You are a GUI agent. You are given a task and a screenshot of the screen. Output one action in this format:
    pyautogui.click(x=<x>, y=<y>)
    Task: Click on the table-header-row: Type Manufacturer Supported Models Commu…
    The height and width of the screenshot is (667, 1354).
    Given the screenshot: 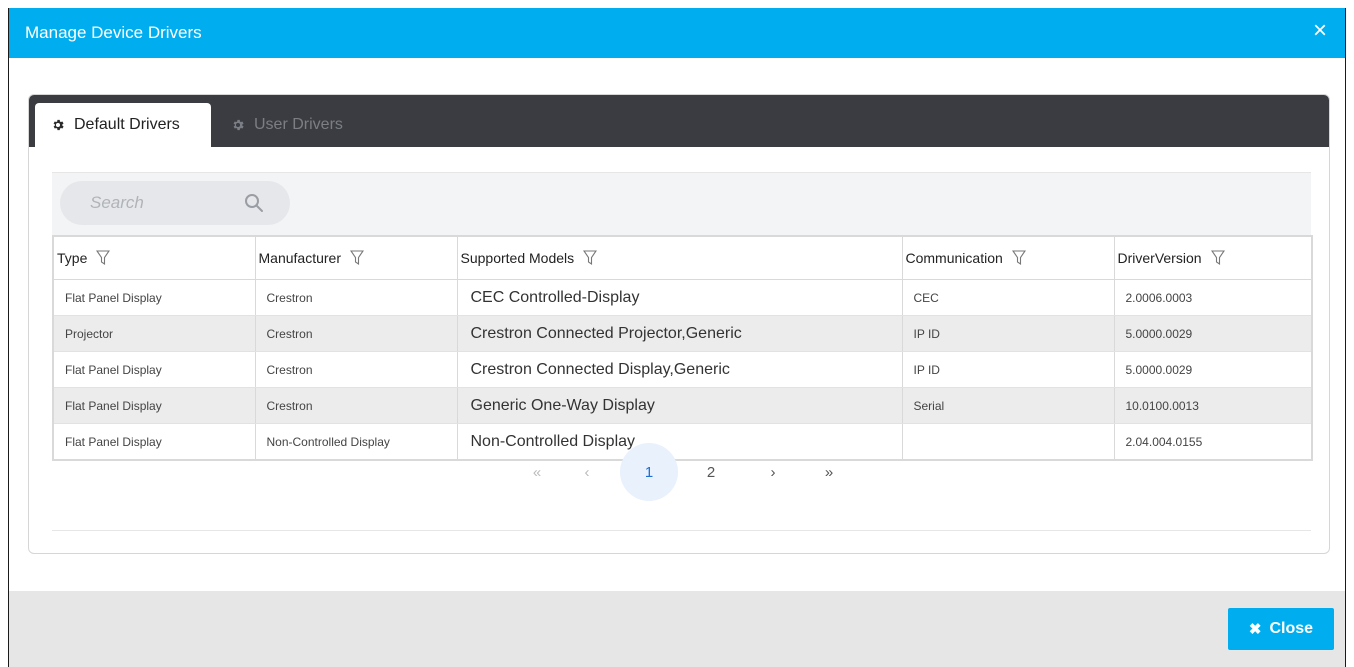 What is the action you would take?
    pyautogui.click(x=683, y=258)
    